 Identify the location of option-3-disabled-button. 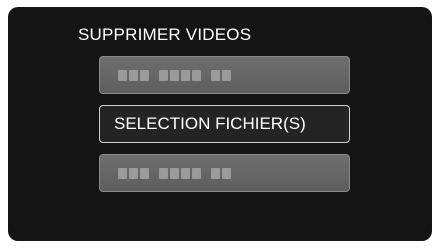
(224, 173).